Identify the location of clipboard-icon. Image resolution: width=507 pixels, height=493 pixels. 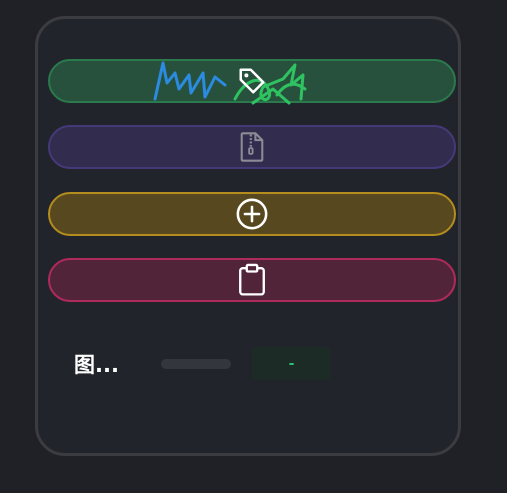
(252, 280).